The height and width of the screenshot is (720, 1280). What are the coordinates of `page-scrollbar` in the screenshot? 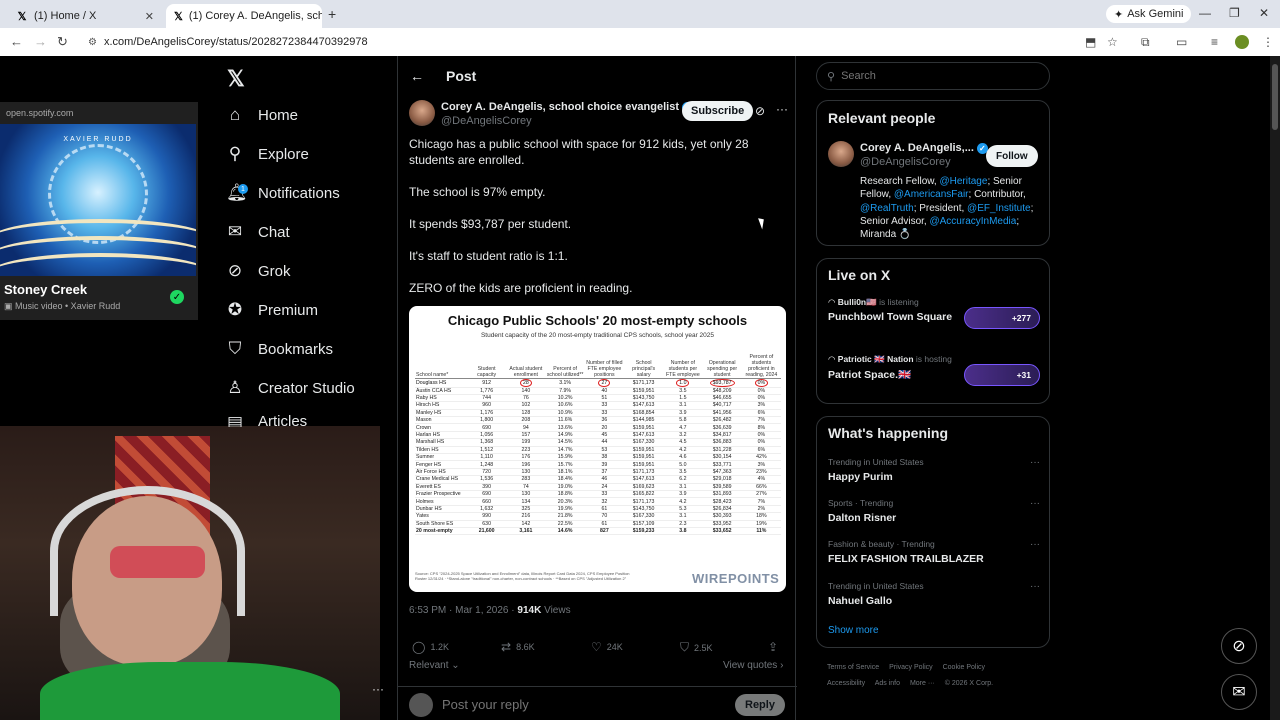 It's located at (1275, 388).